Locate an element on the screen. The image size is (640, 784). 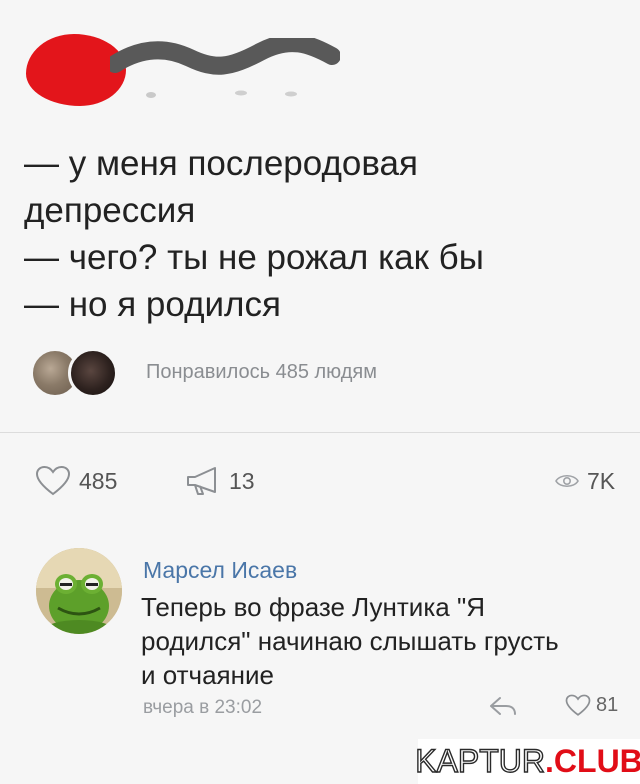
reply-button is located at coordinates (503, 708).